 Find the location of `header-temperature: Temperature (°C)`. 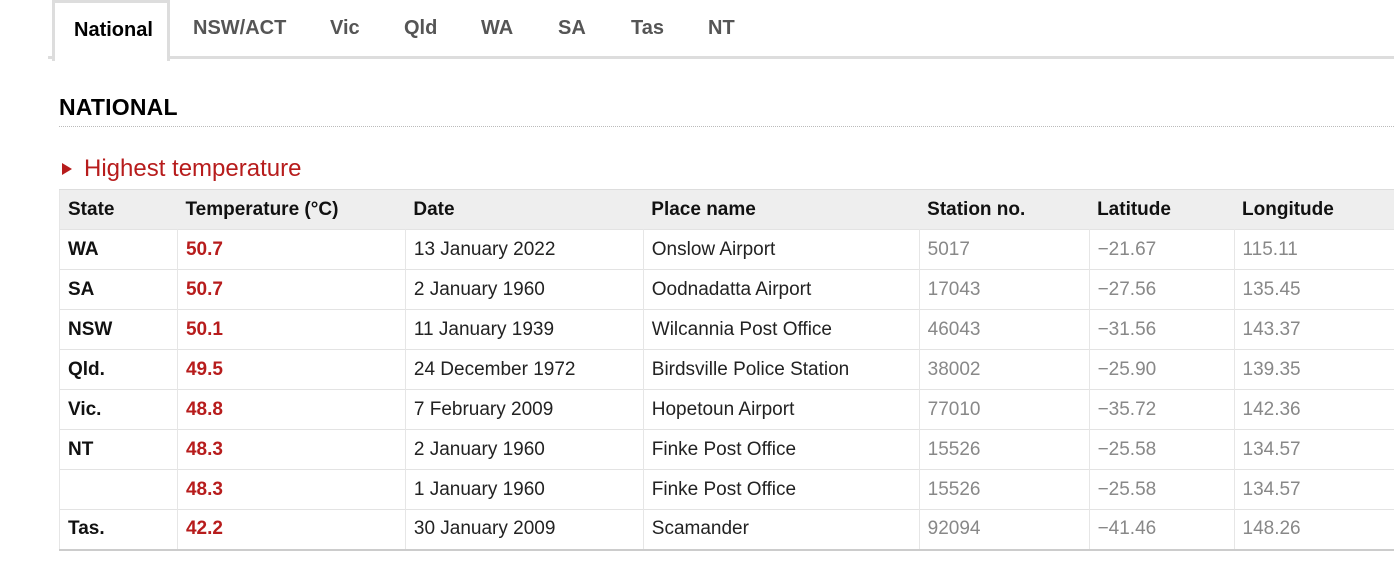

header-temperature: Temperature (°C) is located at coordinates (291, 209).